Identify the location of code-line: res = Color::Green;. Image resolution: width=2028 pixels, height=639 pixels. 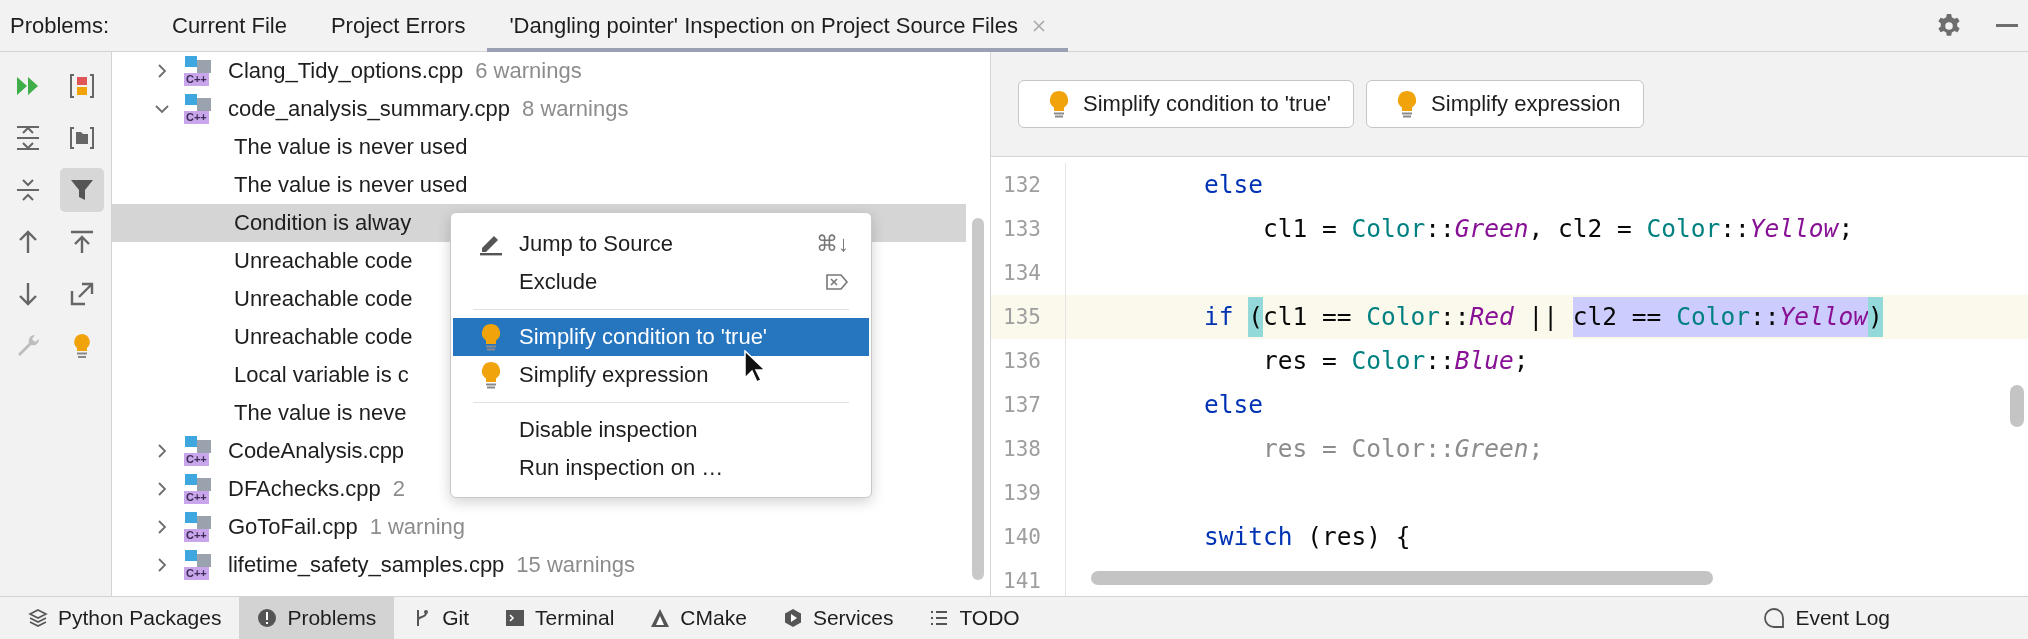
(1403, 449).